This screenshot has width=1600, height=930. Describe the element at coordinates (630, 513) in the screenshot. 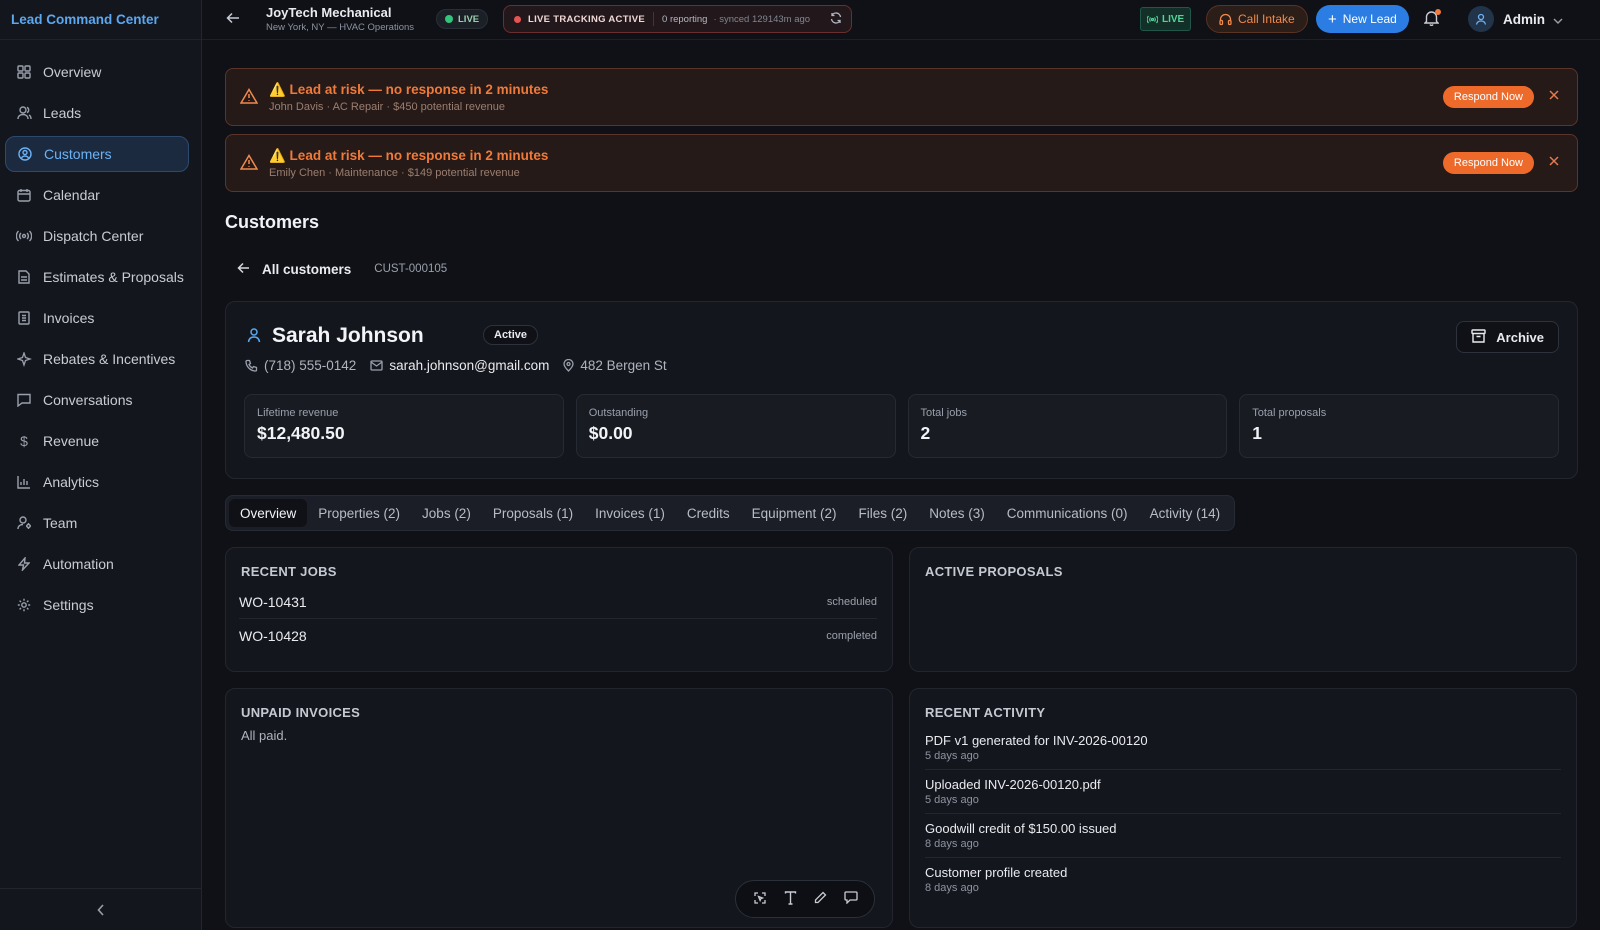

I see `tab-invoices: Invoices (1)` at that location.